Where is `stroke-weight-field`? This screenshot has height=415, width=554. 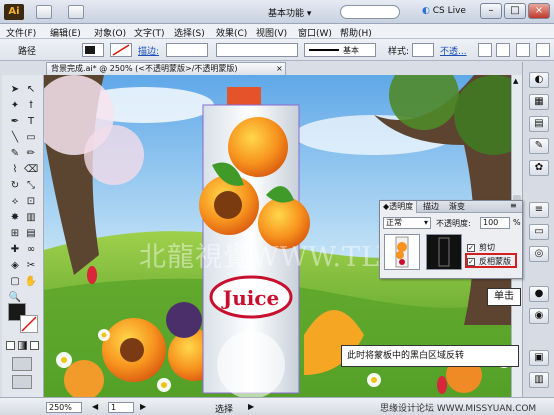 stroke-weight-field is located at coordinates (187, 50).